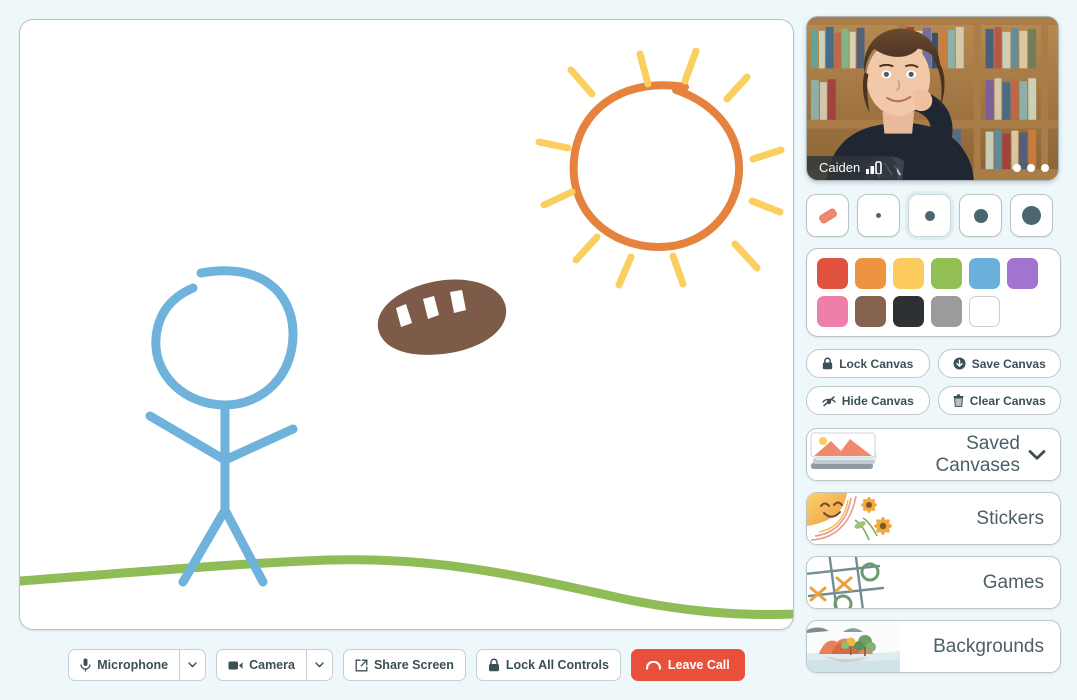 The image size is (1077, 700). Describe the element at coordinates (1010, 518) in the screenshot. I see `stickers-label: Stickers` at that location.